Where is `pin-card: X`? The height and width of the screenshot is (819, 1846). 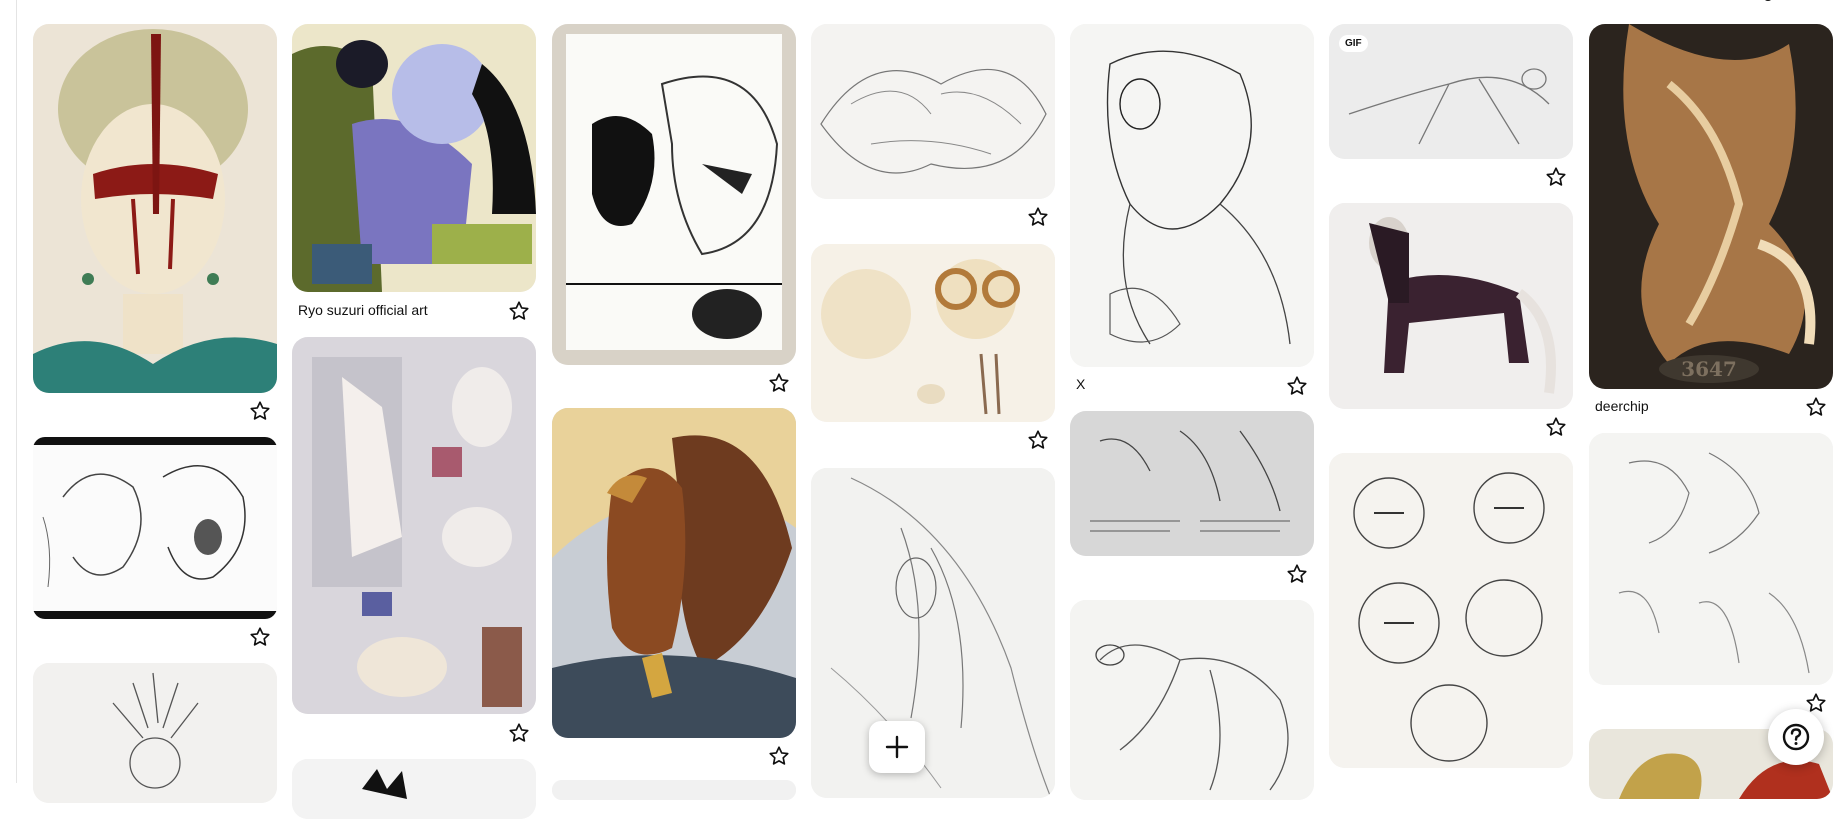
pin-card: X is located at coordinates (1192, 214).